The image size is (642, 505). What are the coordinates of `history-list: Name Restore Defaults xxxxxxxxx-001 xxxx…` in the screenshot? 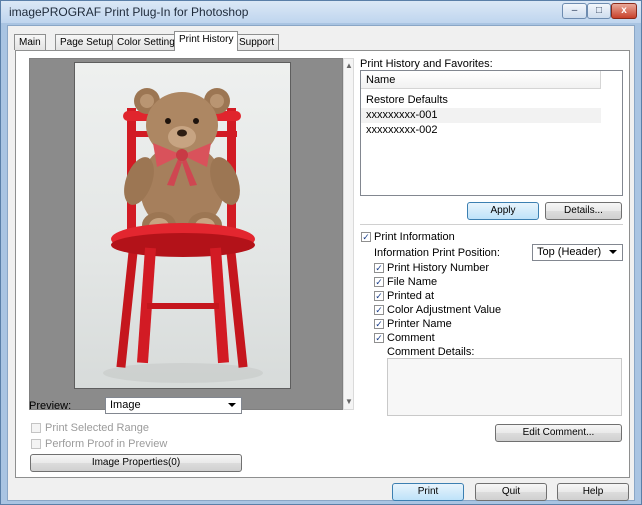 It's located at (491, 133).